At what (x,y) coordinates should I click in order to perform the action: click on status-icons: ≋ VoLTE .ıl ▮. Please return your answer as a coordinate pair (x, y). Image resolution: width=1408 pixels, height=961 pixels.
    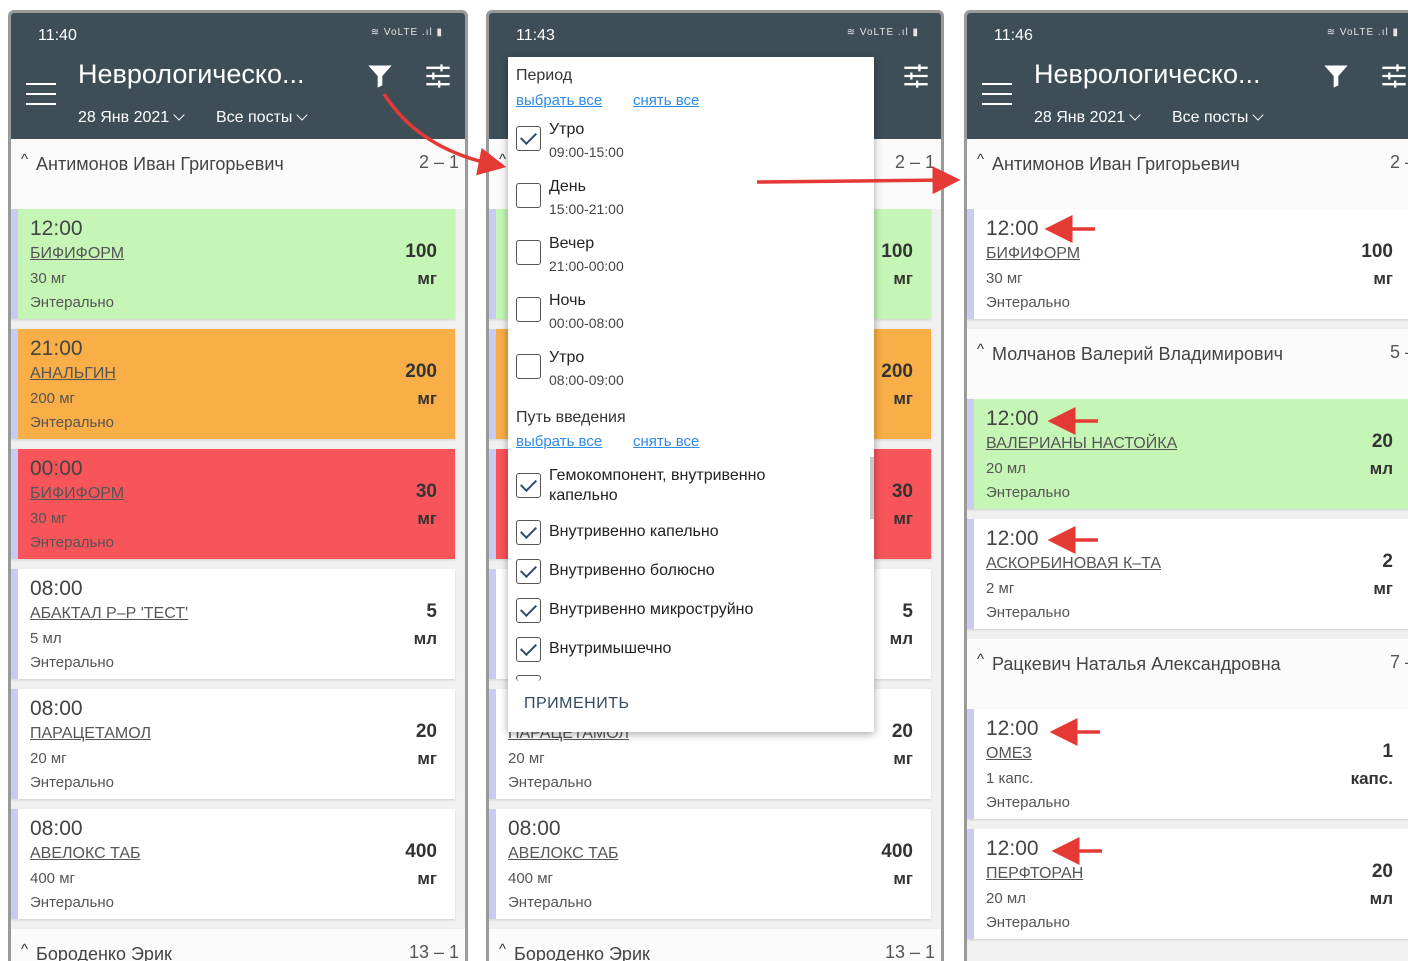
    Looking at the image, I should click on (882, 32).